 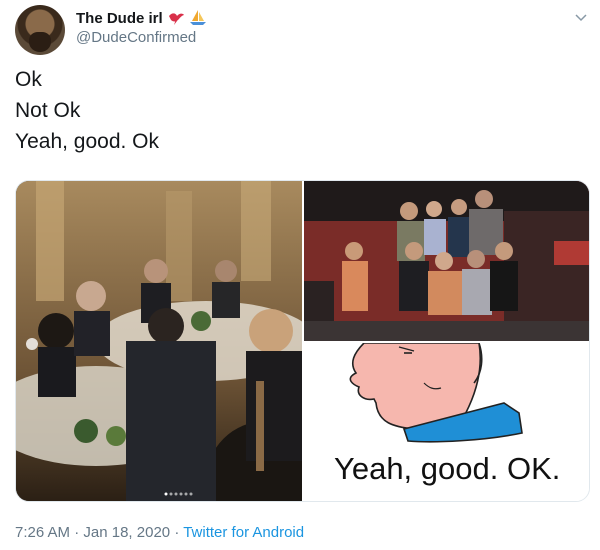 What do you see at coordinates (446, 422) in the screenshot?
I see `meme-illustration: Yeah, good. OK.` at bounding box center [446, 422].